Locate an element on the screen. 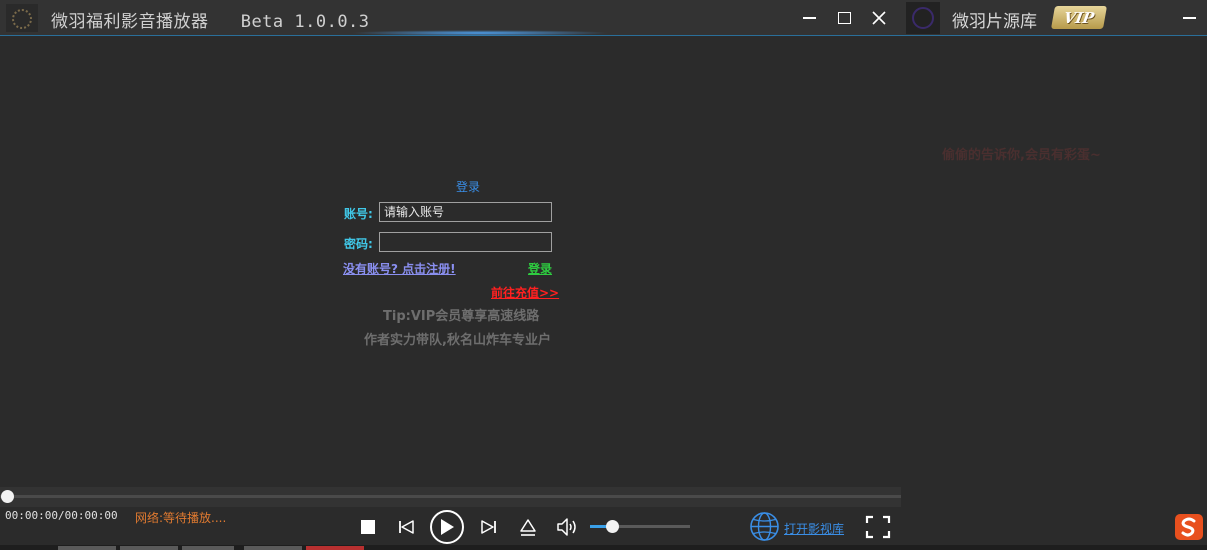 This screenshot has width=1207, height=550. close-button is located at coordinates (879, 18).